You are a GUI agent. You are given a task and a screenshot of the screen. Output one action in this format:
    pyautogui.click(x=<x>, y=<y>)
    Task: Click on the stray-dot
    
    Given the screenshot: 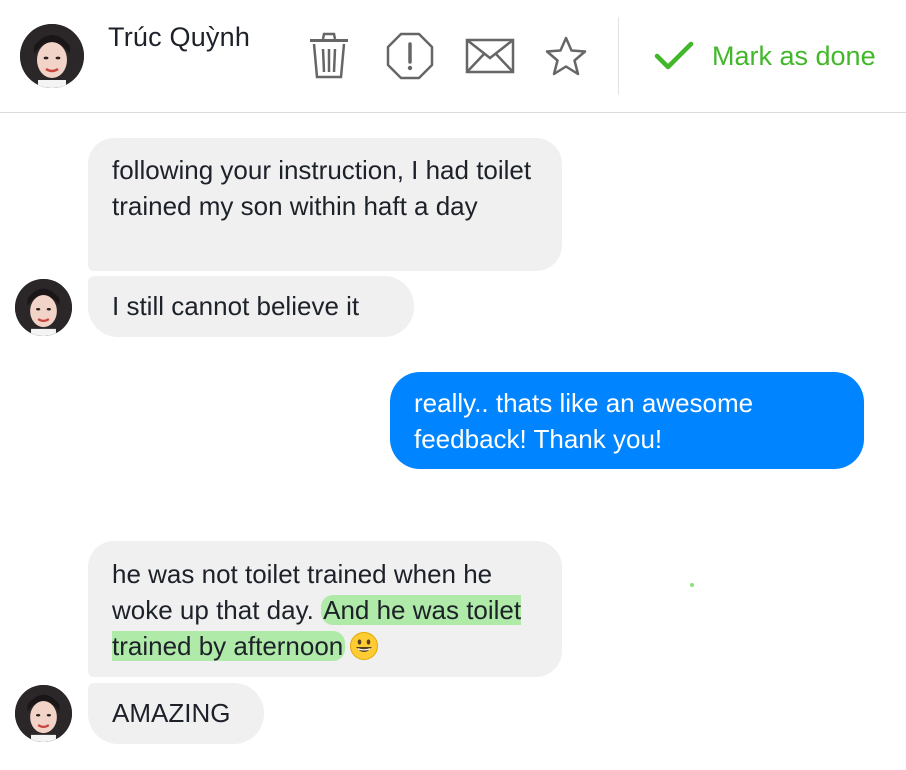 What is the action you would take?
    pyautogui.click(x=692, y=585)
    